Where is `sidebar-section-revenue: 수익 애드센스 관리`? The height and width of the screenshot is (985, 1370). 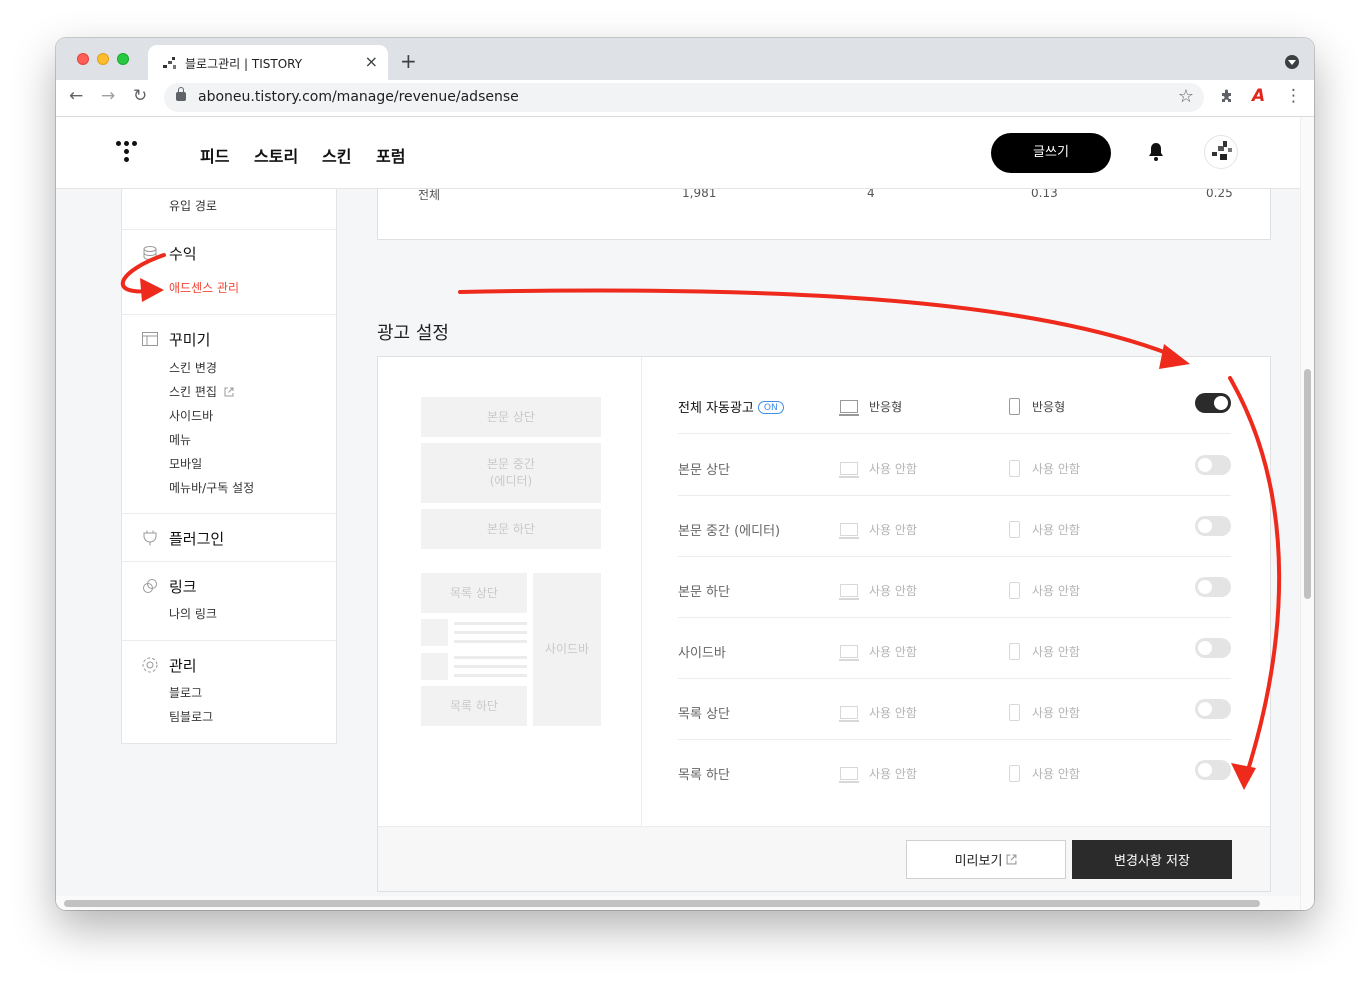
sidebar-section-revenue: 수익 애드센스 관리 is located at coordinates (229, 272).